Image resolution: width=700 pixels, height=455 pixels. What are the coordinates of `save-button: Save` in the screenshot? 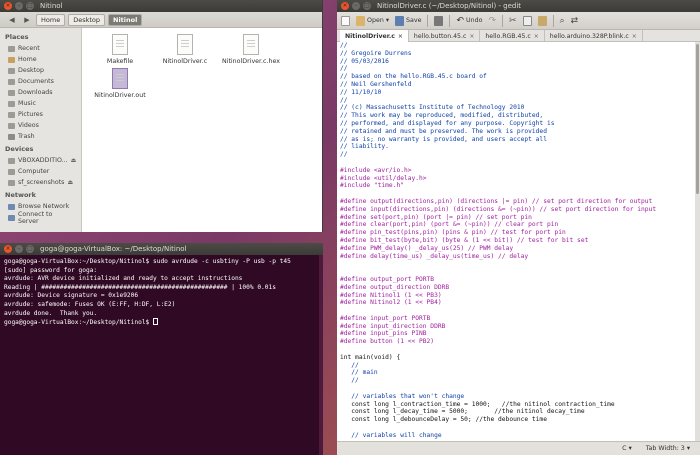 It's located at (408, 21).